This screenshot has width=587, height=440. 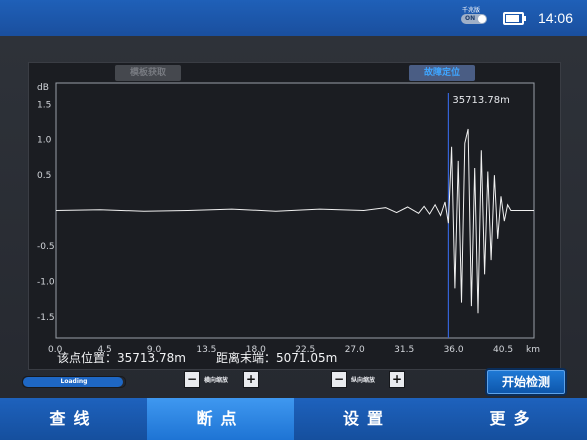 I want to click on loading-text: Loading, so click(x=74, y=381).